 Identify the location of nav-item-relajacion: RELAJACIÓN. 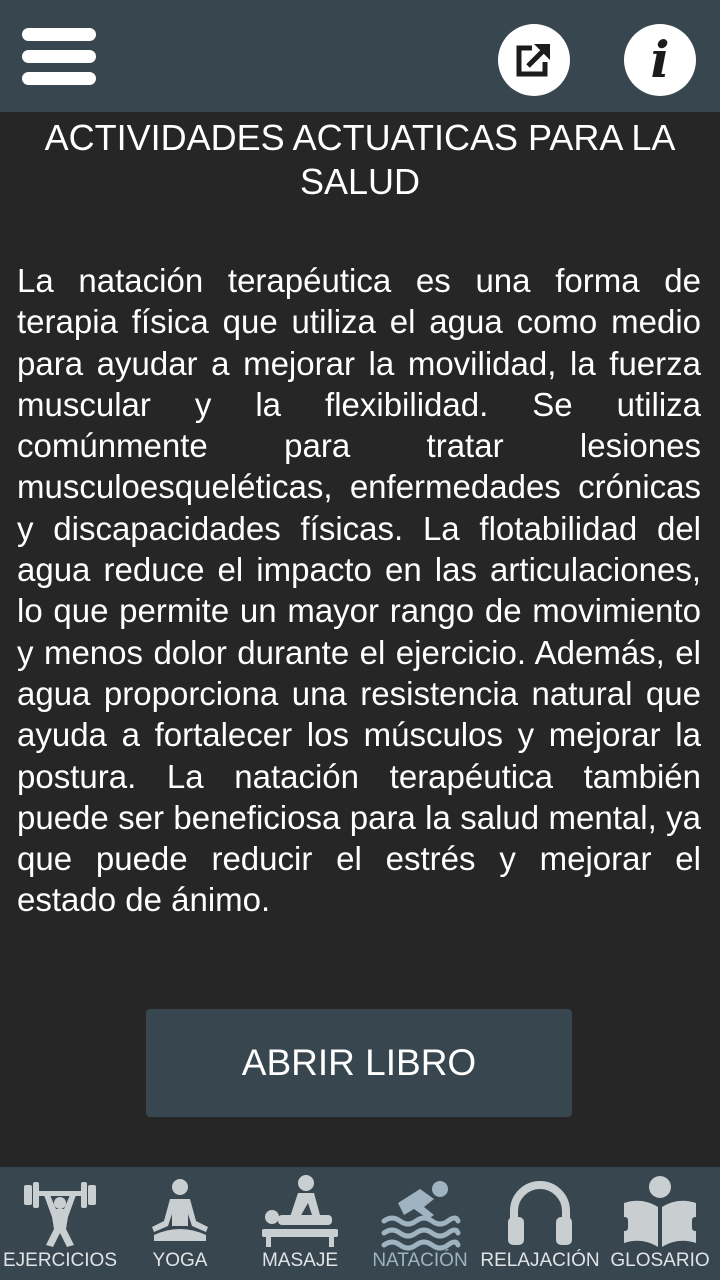
(540, 1223).